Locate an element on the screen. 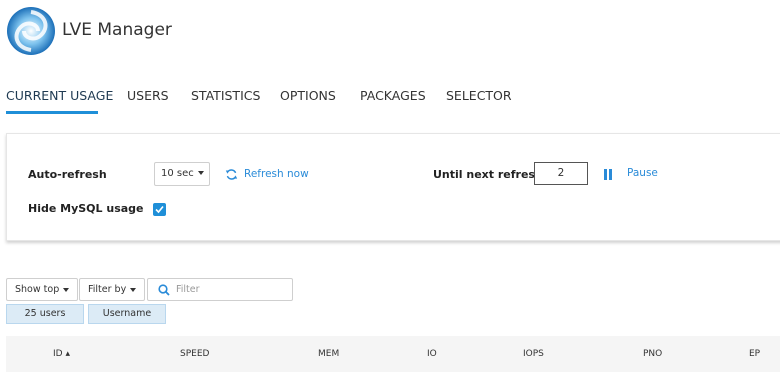 The height and width of the screenshot is (383, 780). checkmark-icon is located at coordinates (159, 209).